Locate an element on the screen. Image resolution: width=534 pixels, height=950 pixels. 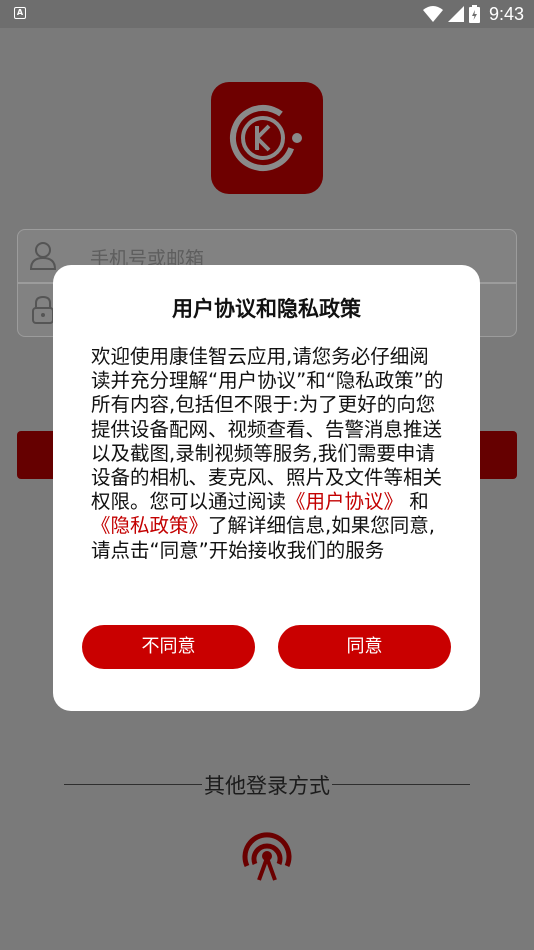
agree-button: 同意 is located at coordinates (364, 647).